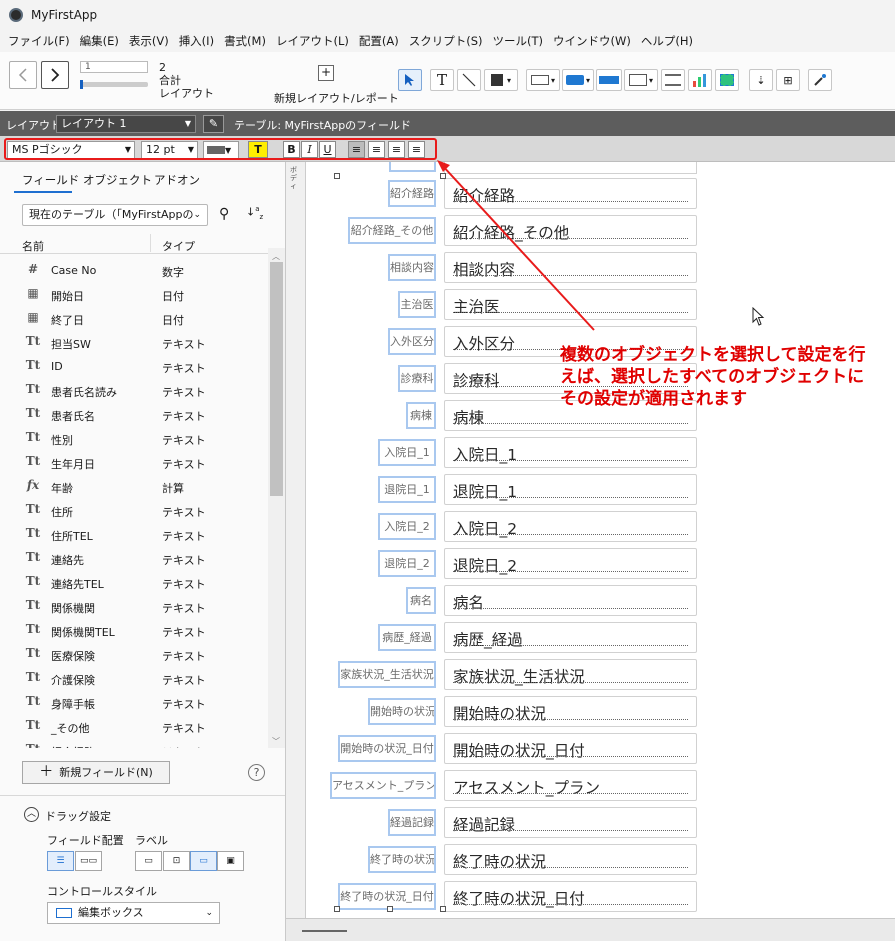 The width and height of the screenshot is (895, 941). Describe the element at coordinates (516, 245) in the screenshot. I see `annotation-arrow` at that location.